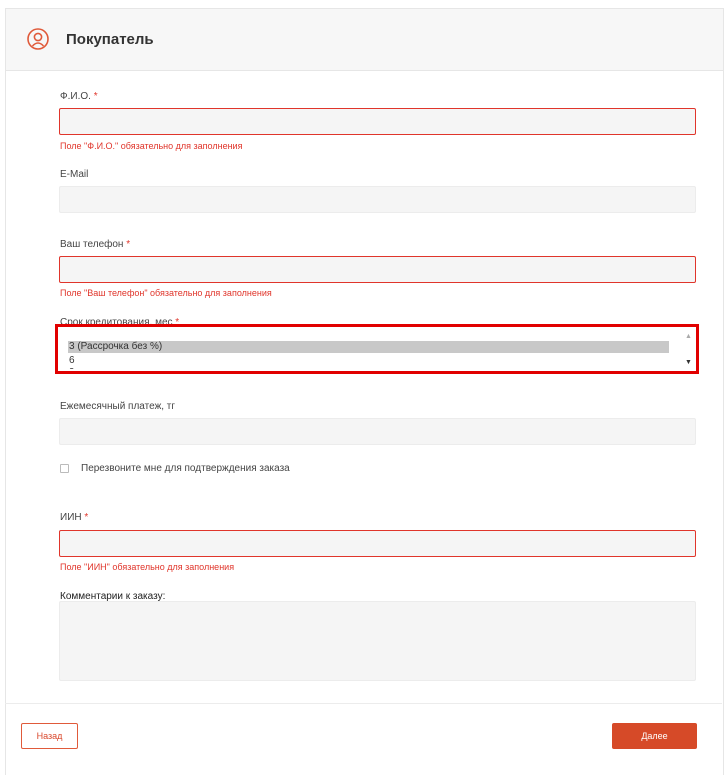 The image size is (726, 775). What do you see at coordinates (185, 468) in the screenshot?
I see `callback-label: Перезвоните мне для подтверждения заказа` at bounding box center [185, 468].